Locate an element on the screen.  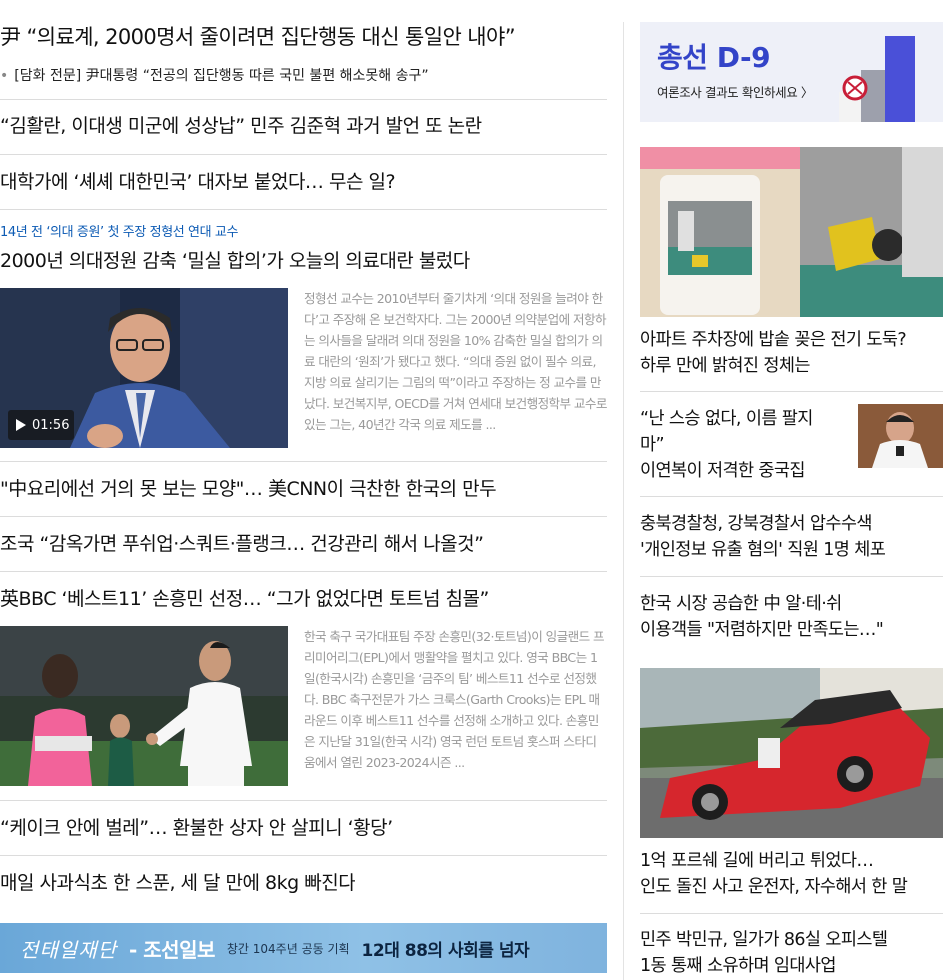
video-duration: 01:56 is located at coordinates (51, 425).